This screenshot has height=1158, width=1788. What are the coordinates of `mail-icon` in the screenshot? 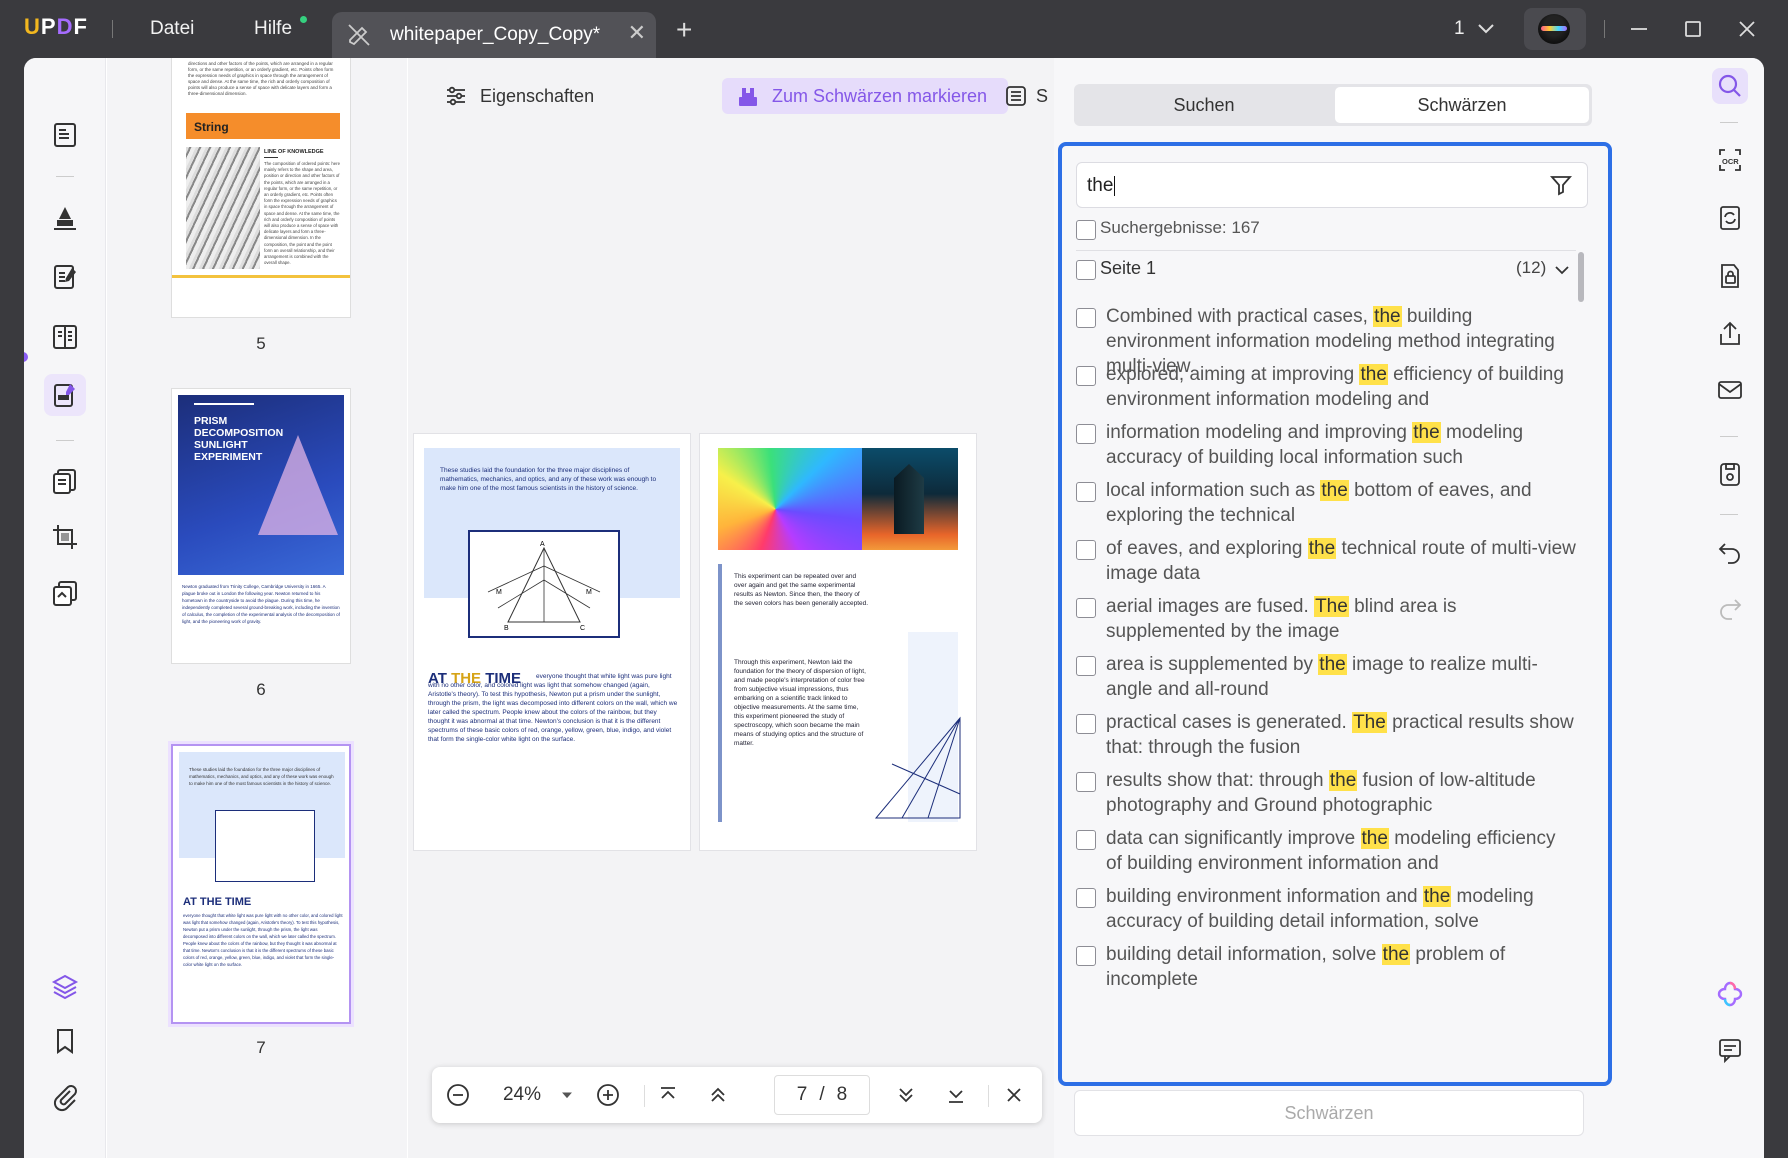 It's located at (1730, 390).